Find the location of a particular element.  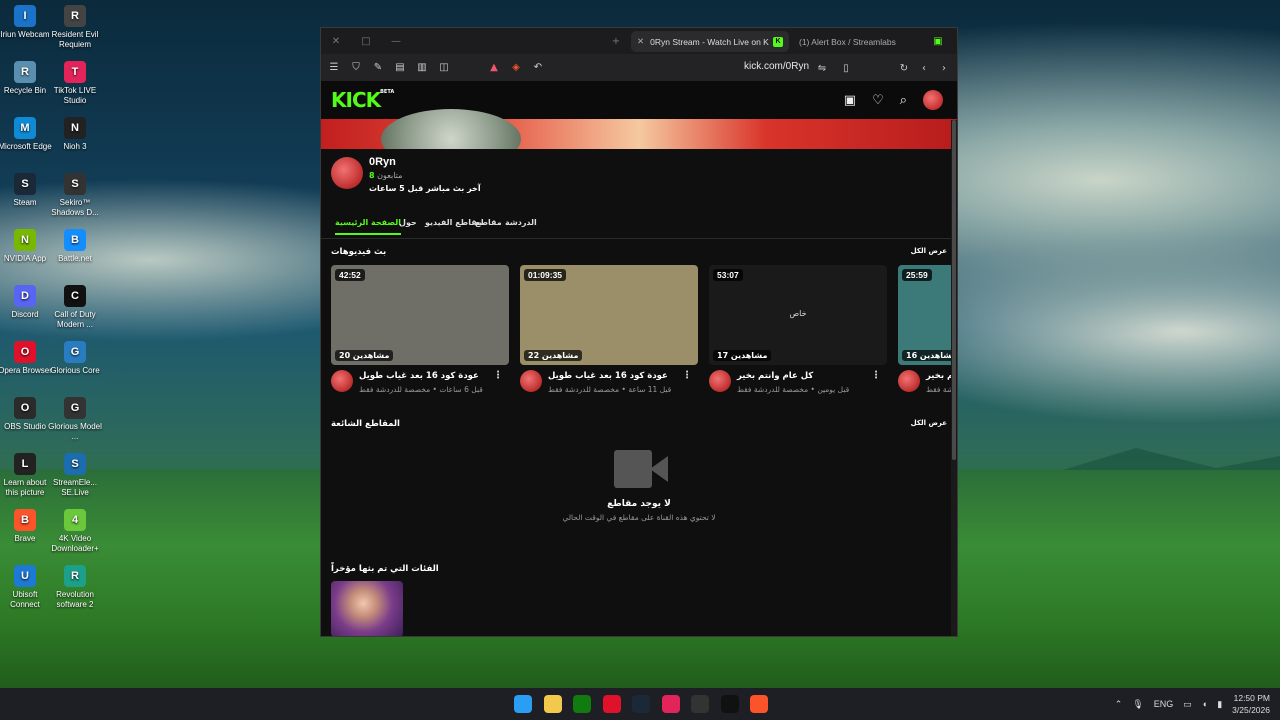

video-thumbnail: 42:52 20 مشاهدين is located at coordinates (420, 315).